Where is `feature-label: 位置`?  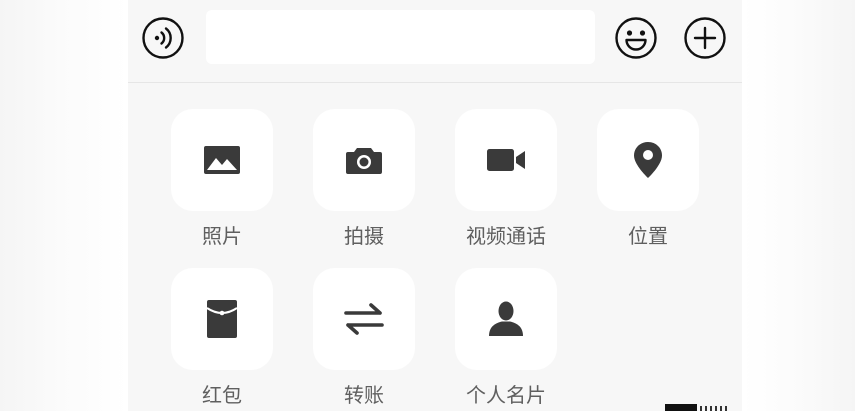 feature-label: 位置 is located at coordinates (648, 236).